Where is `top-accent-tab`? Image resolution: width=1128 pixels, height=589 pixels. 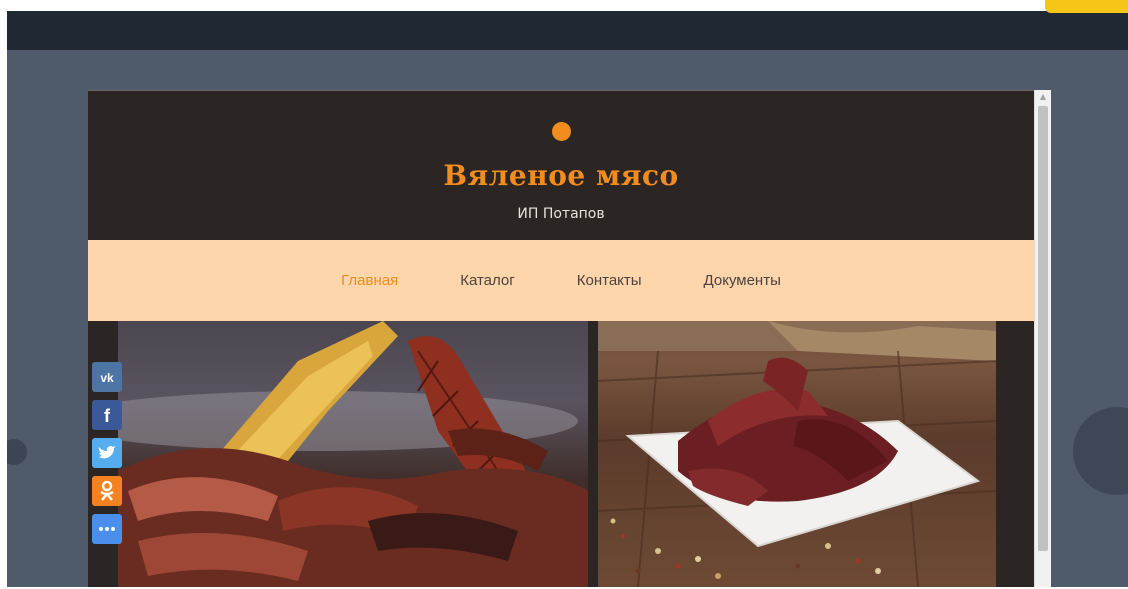 top-accent-tab is located at coordinates (1086, 6).